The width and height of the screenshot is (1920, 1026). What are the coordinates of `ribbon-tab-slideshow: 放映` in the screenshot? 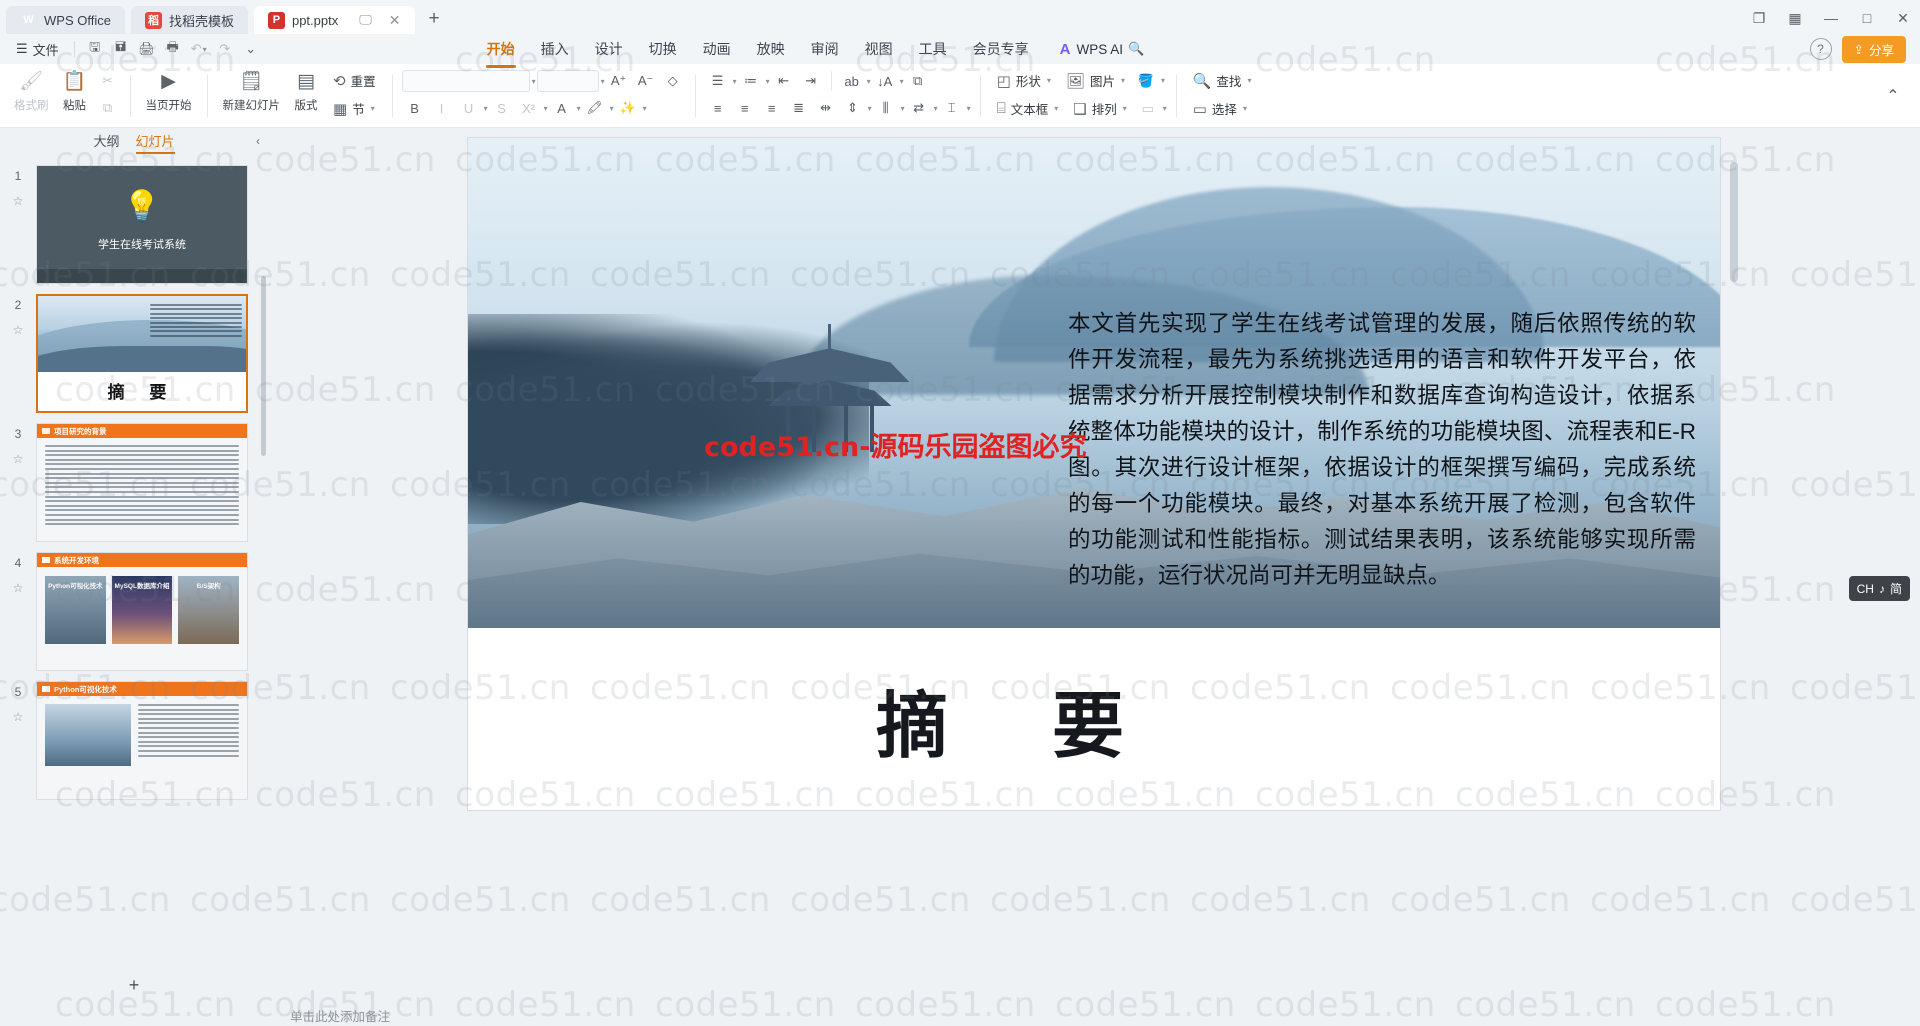 It's located at (771, 49).